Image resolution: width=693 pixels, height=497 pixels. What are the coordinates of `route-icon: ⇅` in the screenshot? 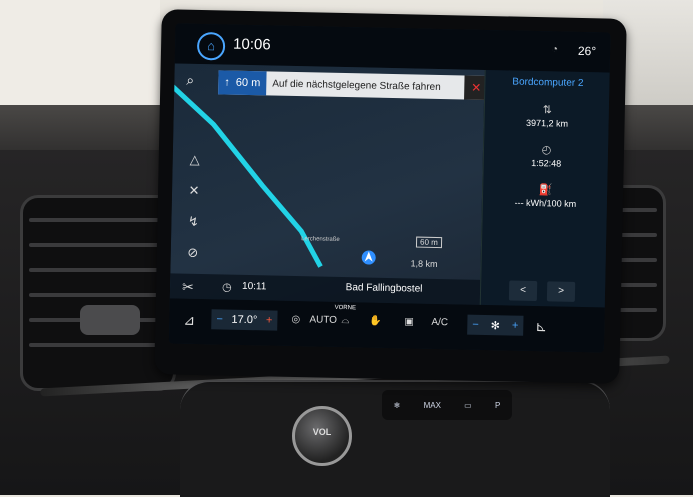 It's located at (547, 110).